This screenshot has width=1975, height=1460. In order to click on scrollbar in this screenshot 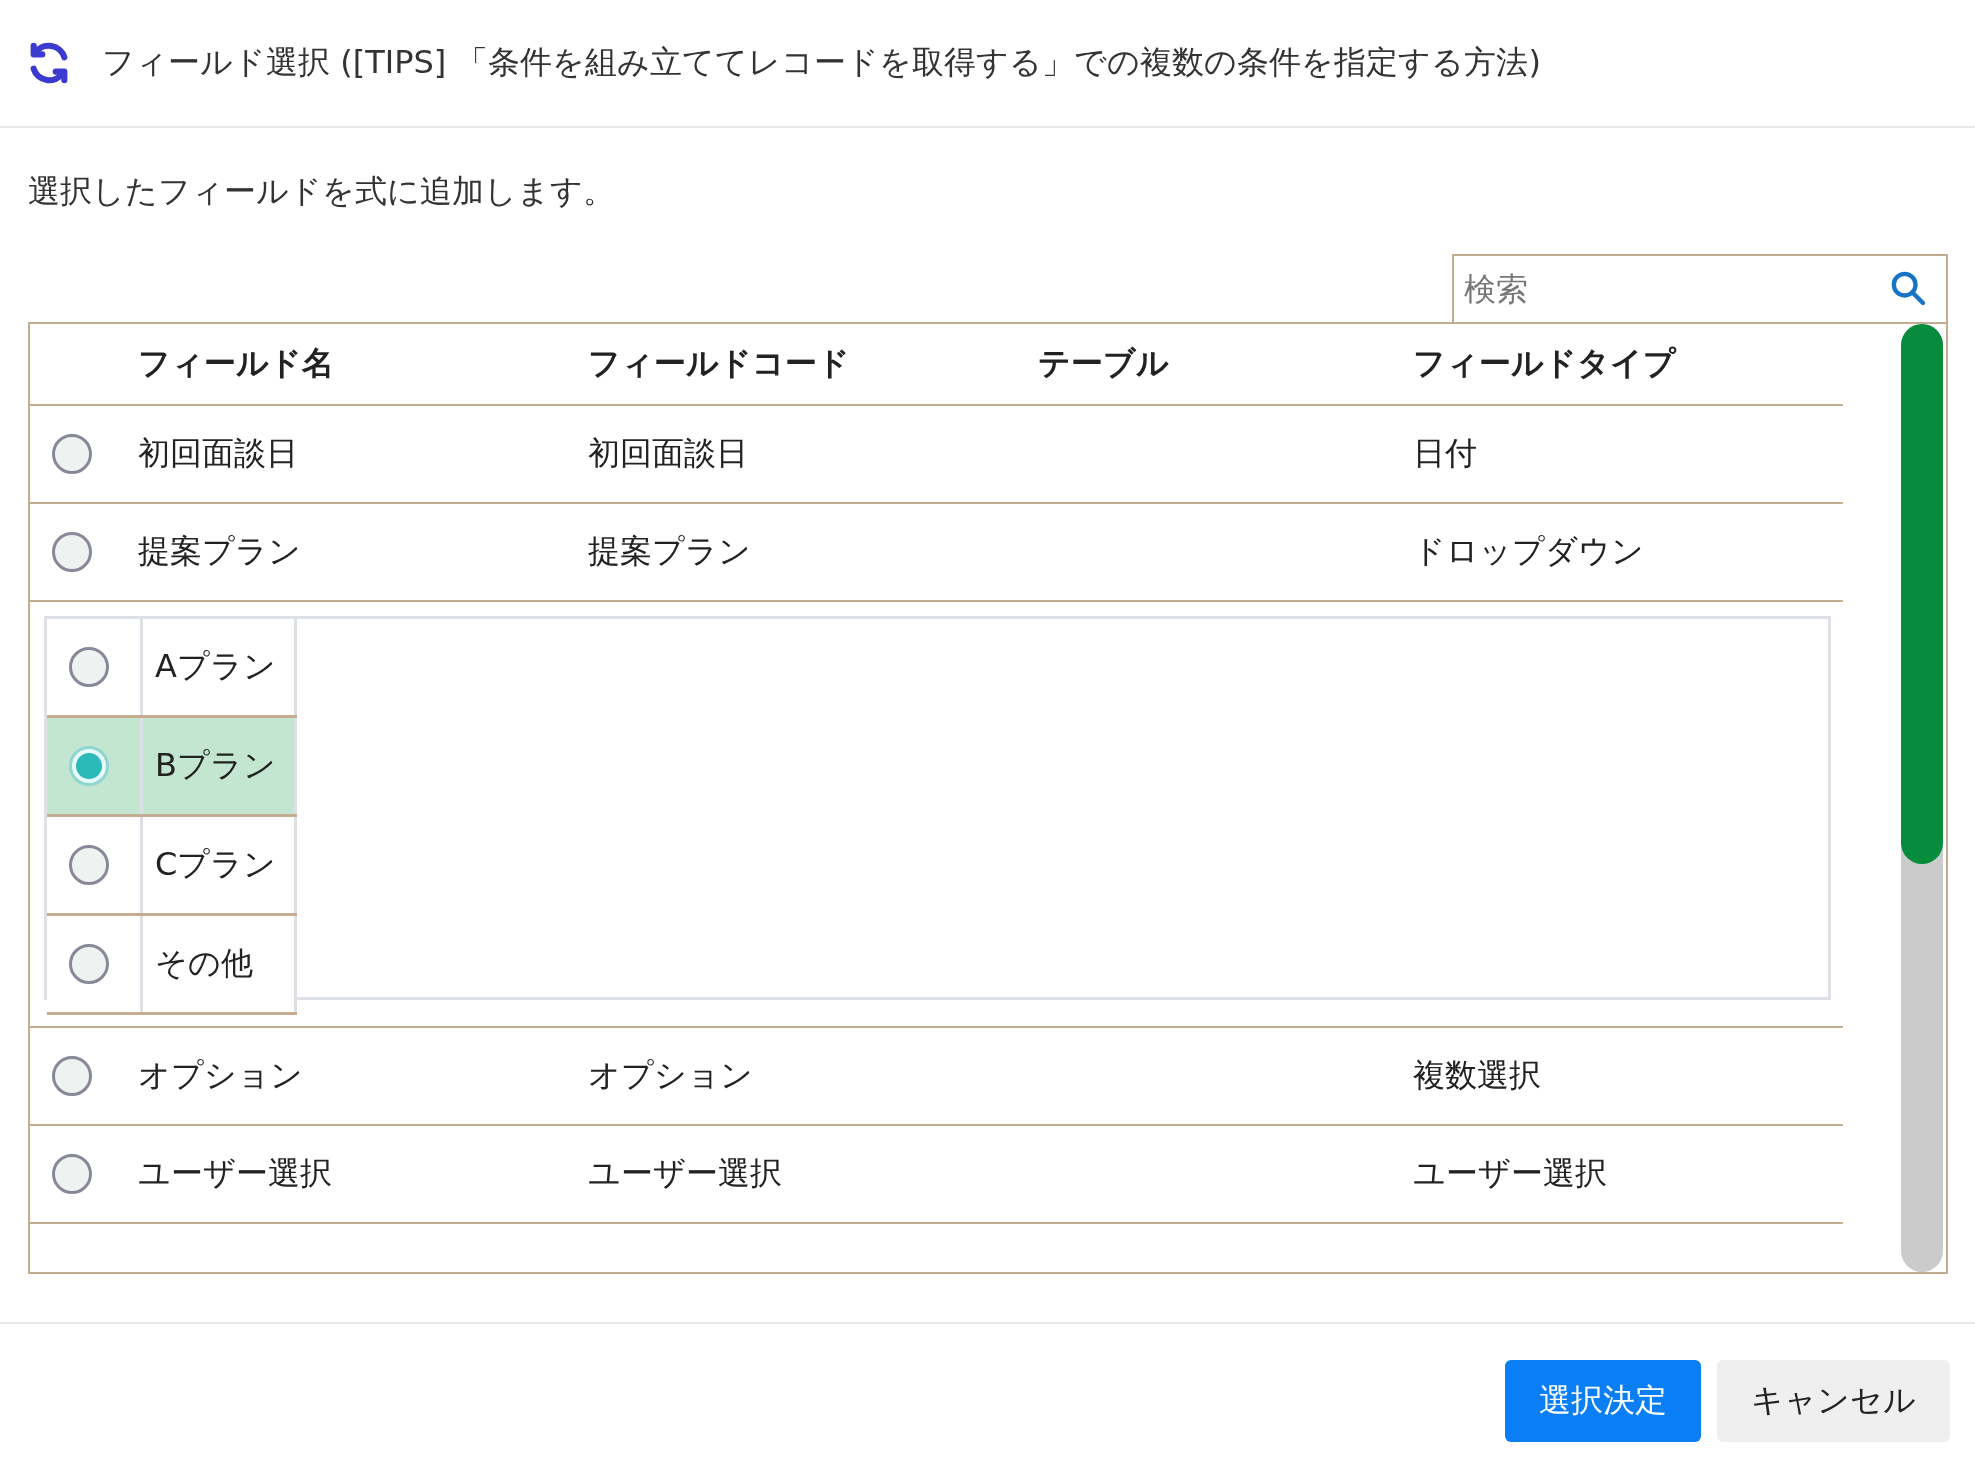, I will do `click(1922, 798)`.